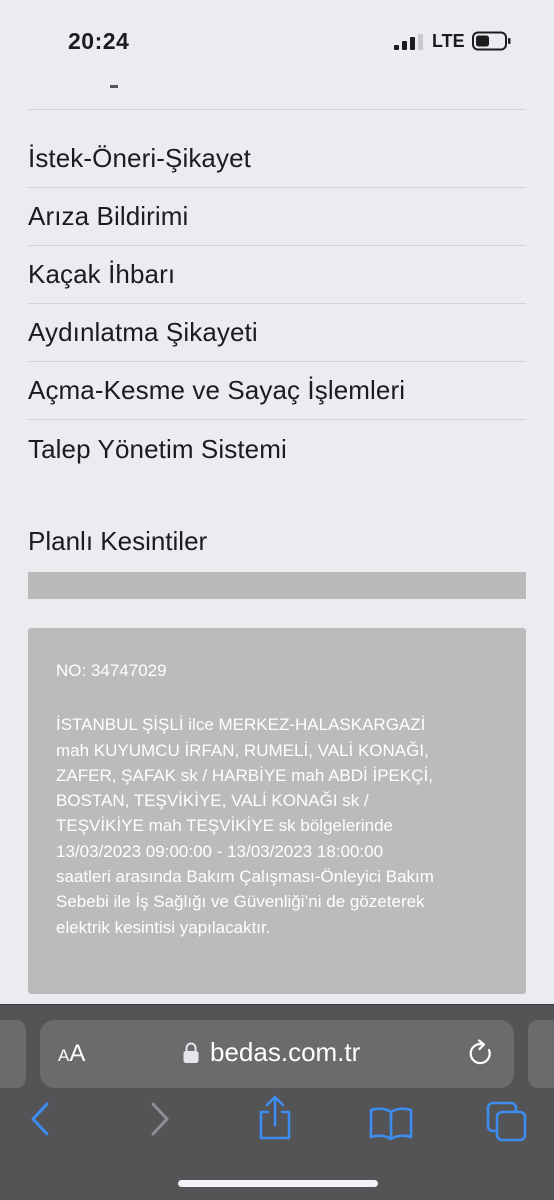  What do you see at coordinates (111, 670) in the screenshot?
I see `notice-number: NO: 34747029` at bounding box center [111, 670].